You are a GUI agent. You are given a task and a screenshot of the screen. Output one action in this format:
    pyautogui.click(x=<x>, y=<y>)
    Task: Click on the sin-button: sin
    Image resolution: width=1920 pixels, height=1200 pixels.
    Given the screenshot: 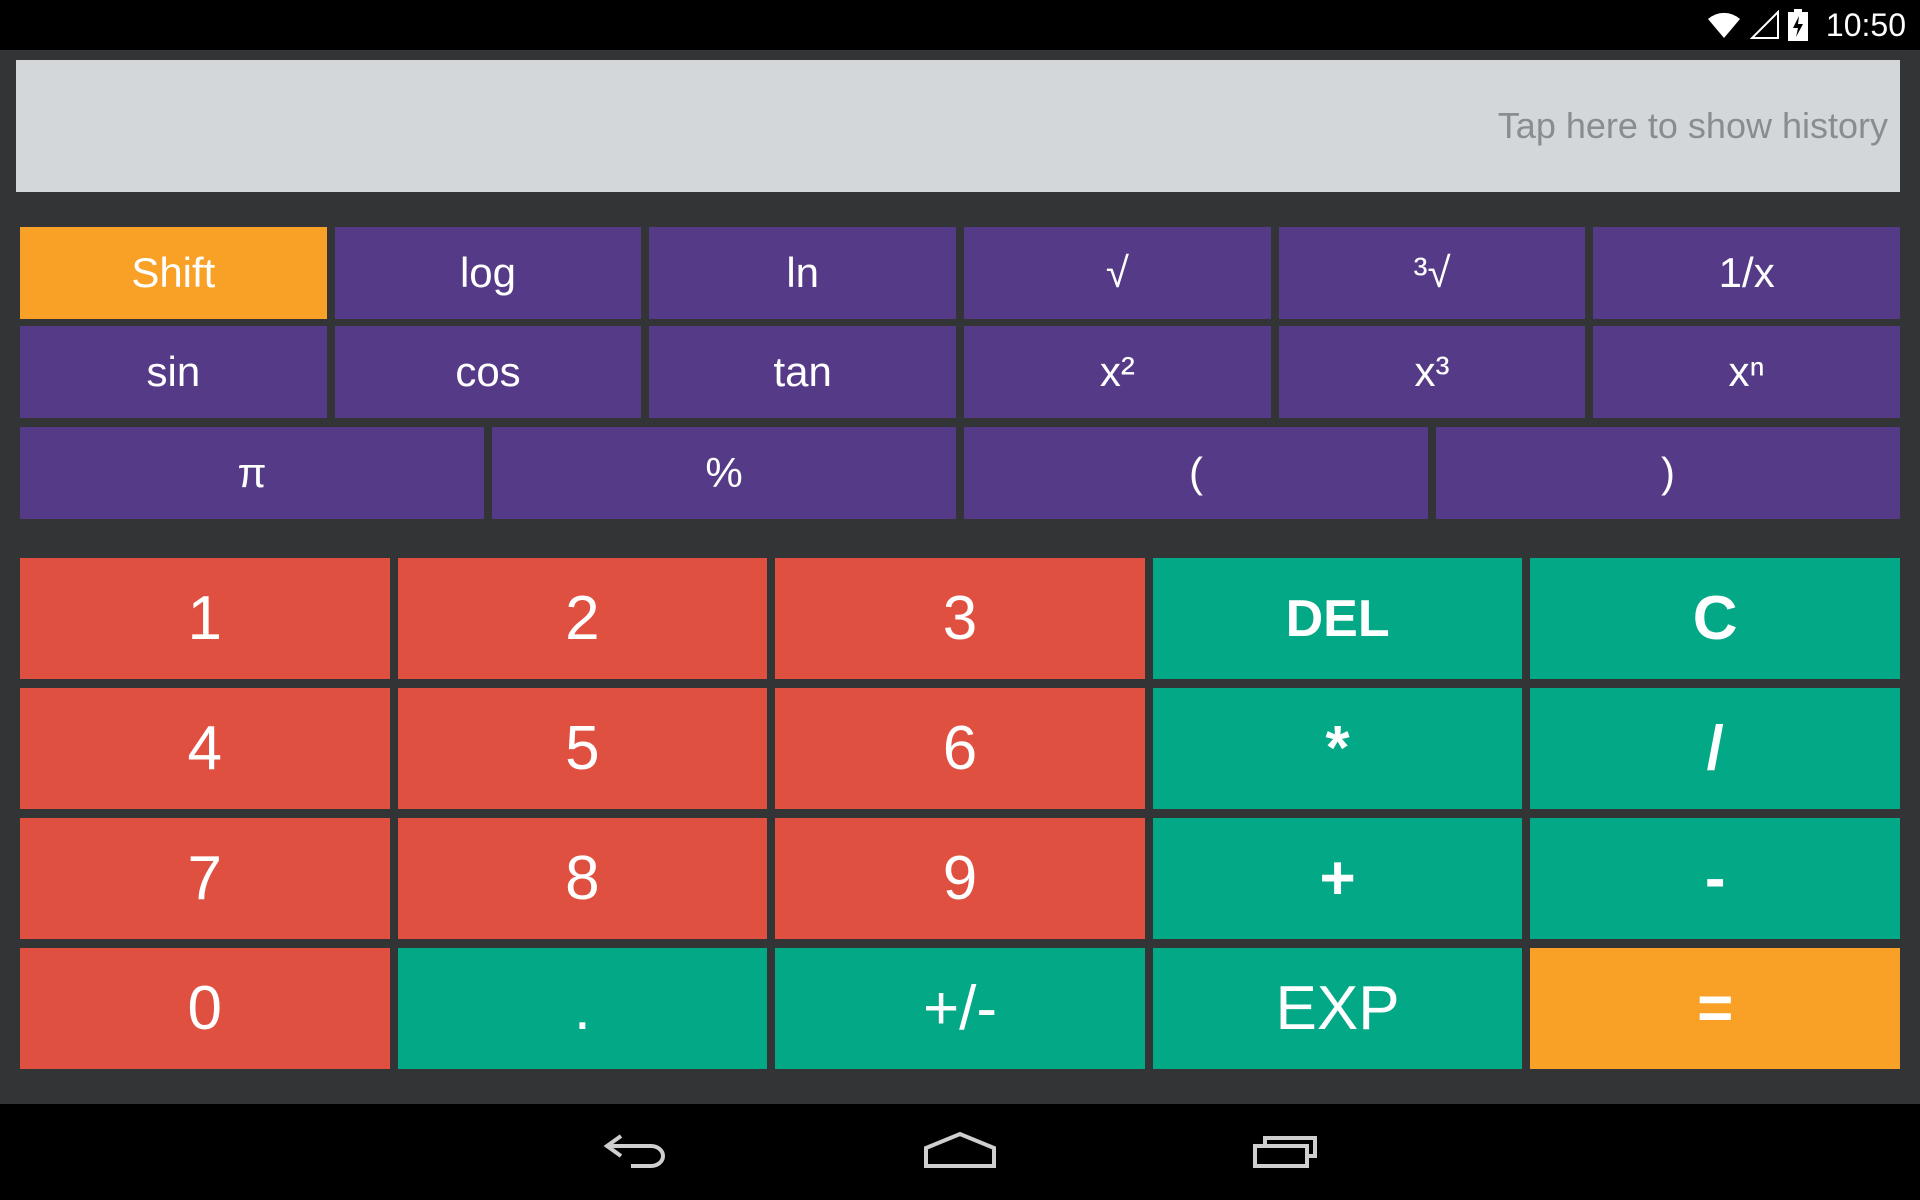 What is the action you would take?
    pyautogui.click(x=173, y=372)
    